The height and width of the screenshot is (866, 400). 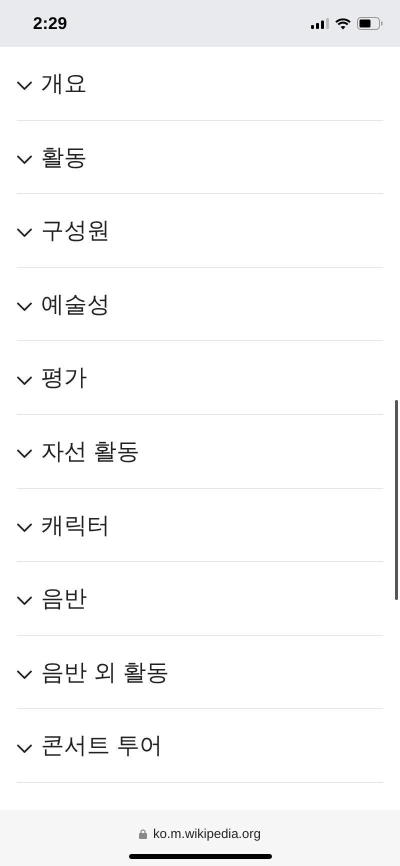 What do you see at coordinates (50, 23) in the screenshot?
I see `status-time: 2:29` at bounding box center [50, 23].